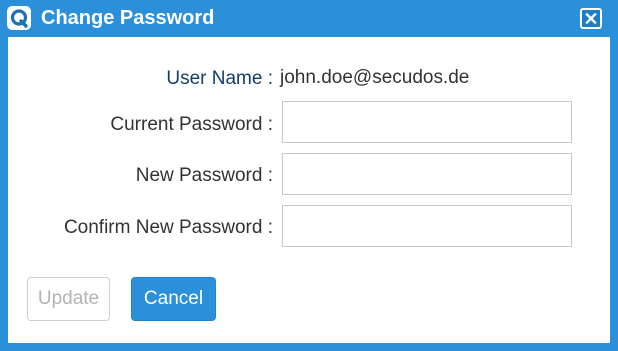  What do you see at coordinates (427, 226) in the screenshot?
I see `confirm-password-input` at bounding box center [427, 226].